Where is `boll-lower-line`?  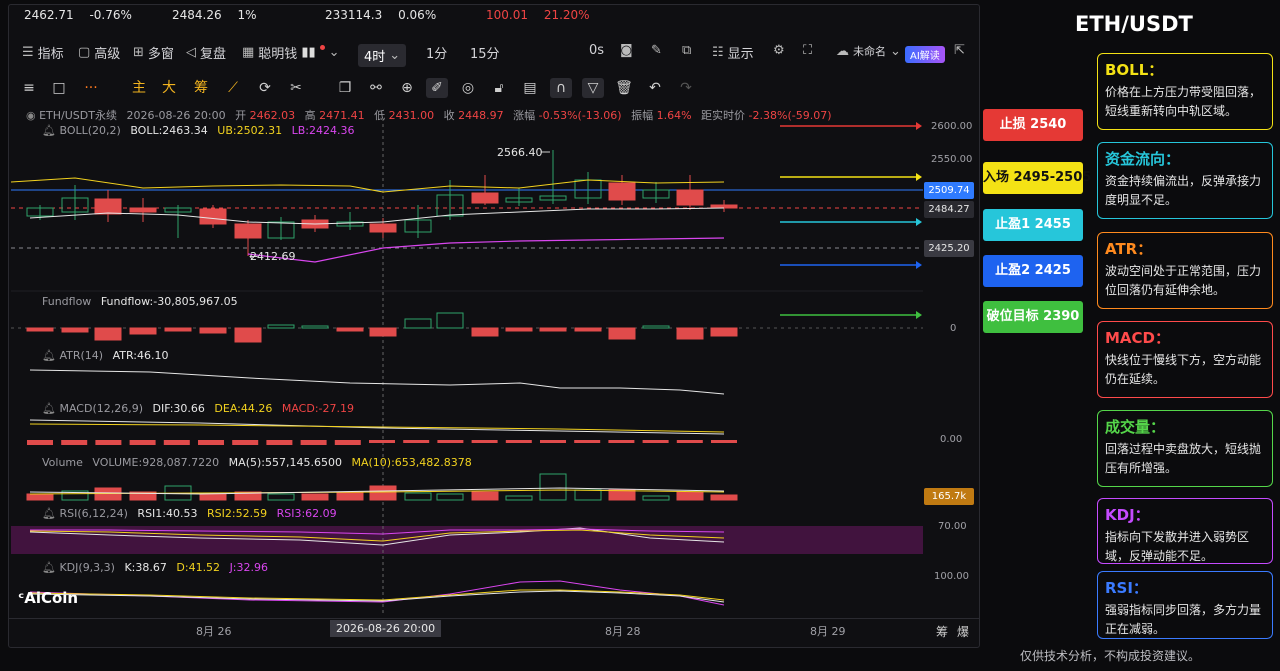 boll-lower-line is located at coordinates (486, 250).